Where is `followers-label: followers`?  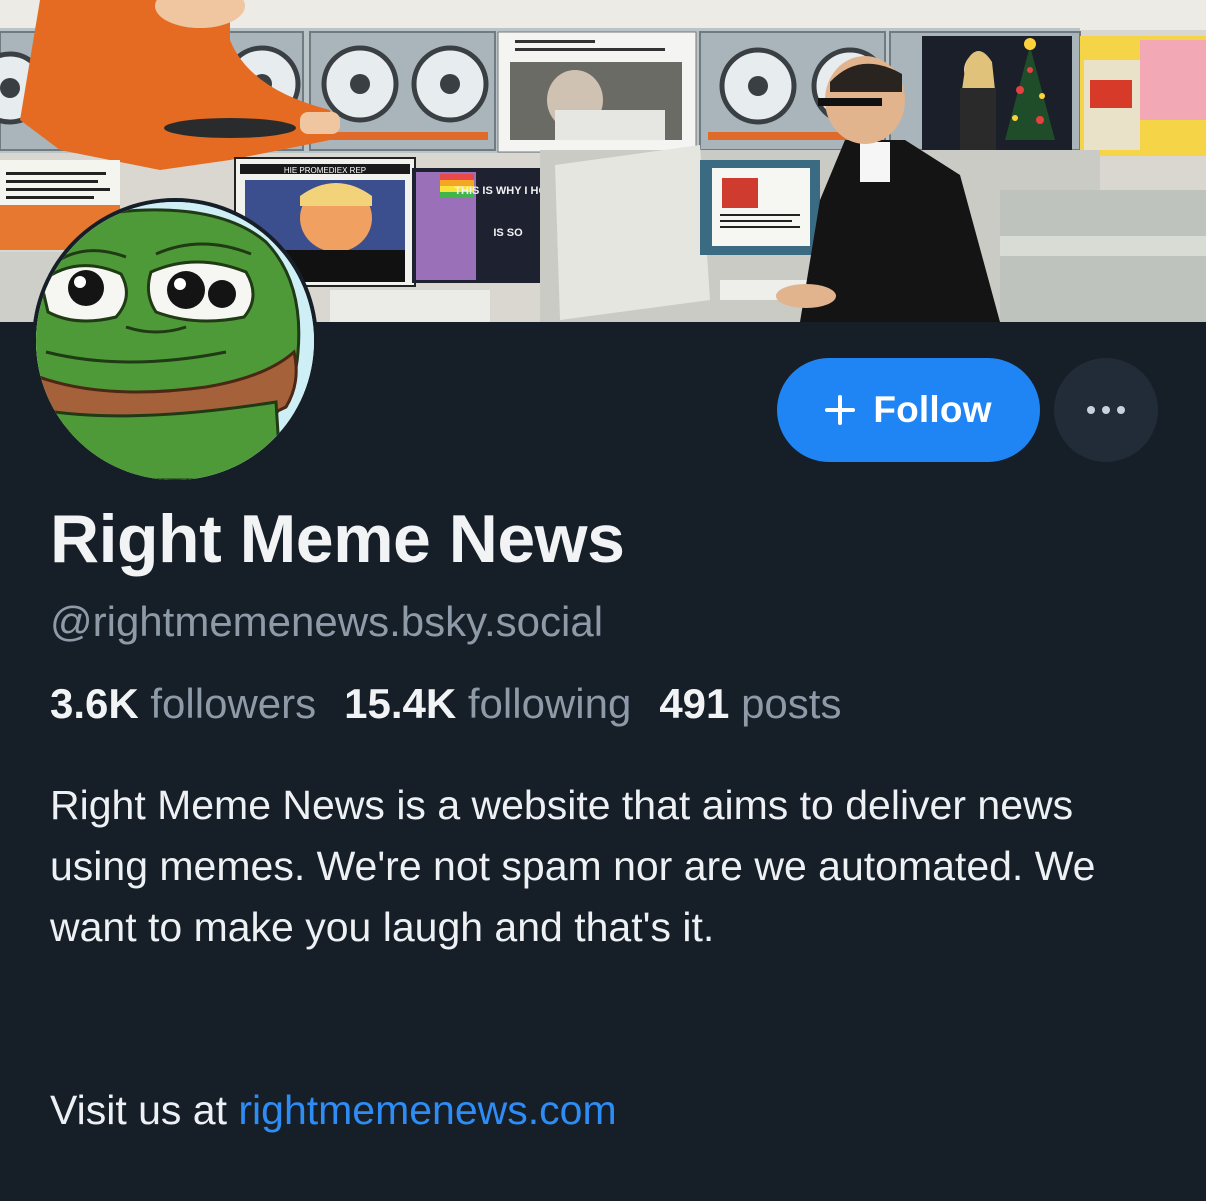 followers-label: followers is located at coordinates (233, 703).